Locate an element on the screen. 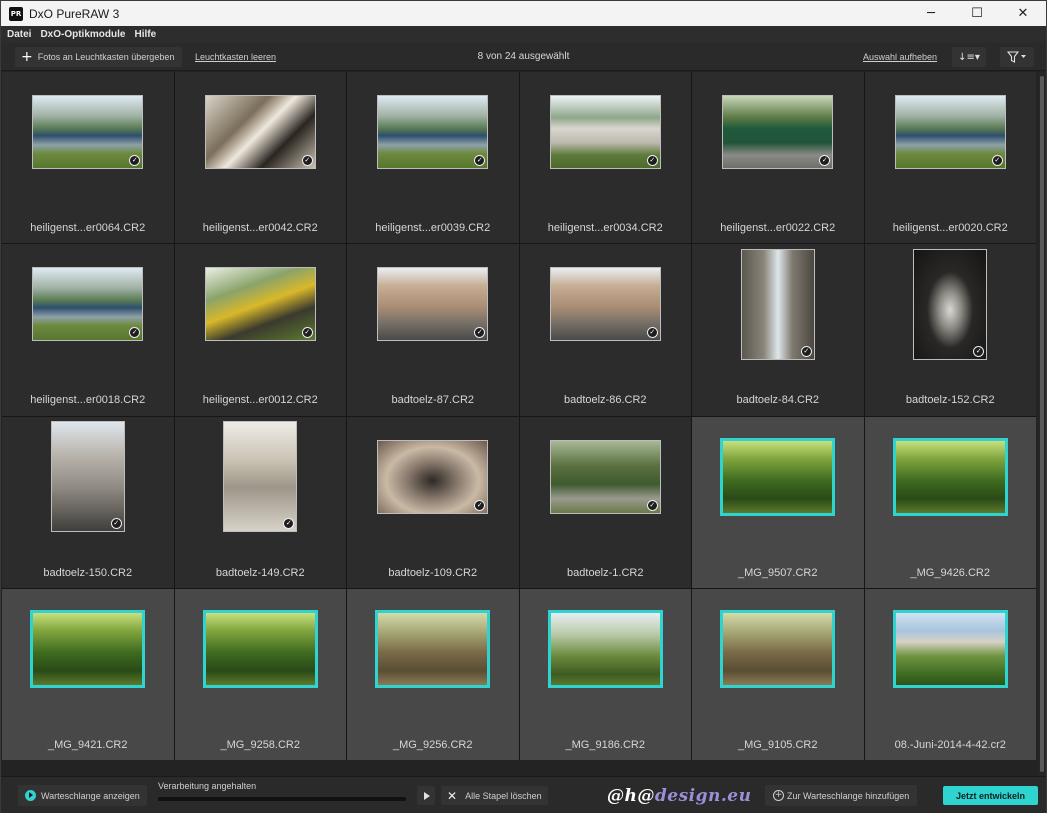 This screenshot has width=1047, height=813. photo-tile: ✓ badtoelz-1.CR2 is located at coordinates (605, 502).